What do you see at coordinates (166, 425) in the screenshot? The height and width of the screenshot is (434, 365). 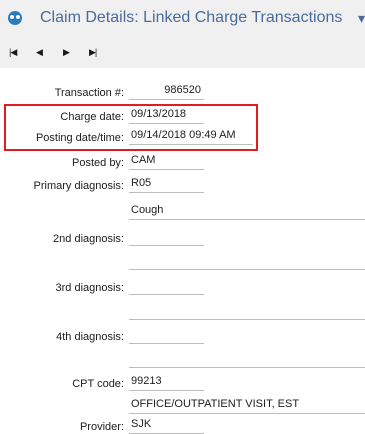 I see `provider-field: SJK` at bounding box center [166, 425].